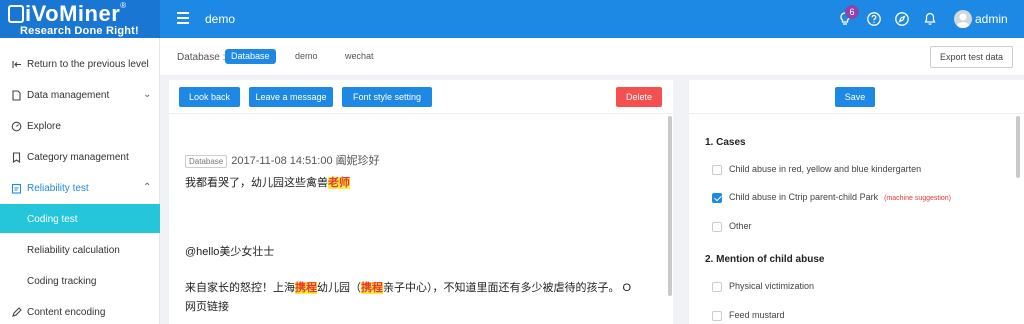 Image resolution: width=1024 pixels, height=324 pixels. I want to click on save-button: Save, so click(855, 97).